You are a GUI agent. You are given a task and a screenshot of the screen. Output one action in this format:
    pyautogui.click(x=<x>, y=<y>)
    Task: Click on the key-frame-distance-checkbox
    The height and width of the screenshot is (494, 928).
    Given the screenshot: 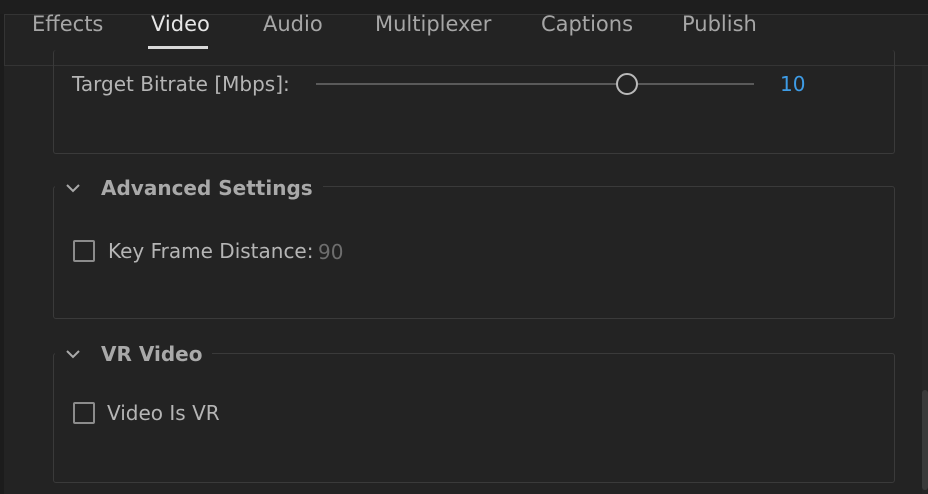 What is the action you would take?
    pyautogui.click(x=84, y=251)
    